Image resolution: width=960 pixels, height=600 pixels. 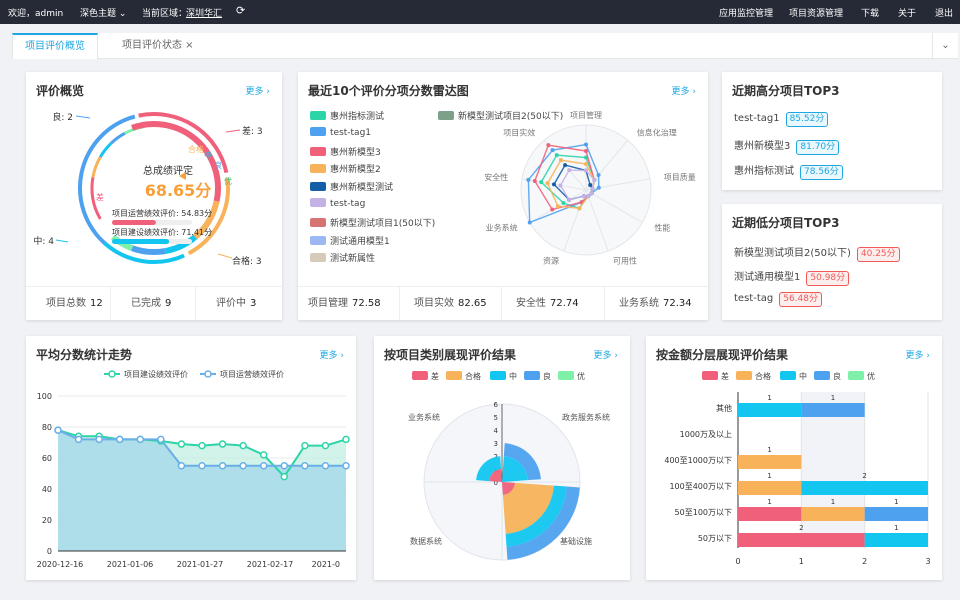 What do you see at coordinates (43, 241) in the screenshot?
I see `ring-label-medium: 中: 4` at bounding box center [43, 241].